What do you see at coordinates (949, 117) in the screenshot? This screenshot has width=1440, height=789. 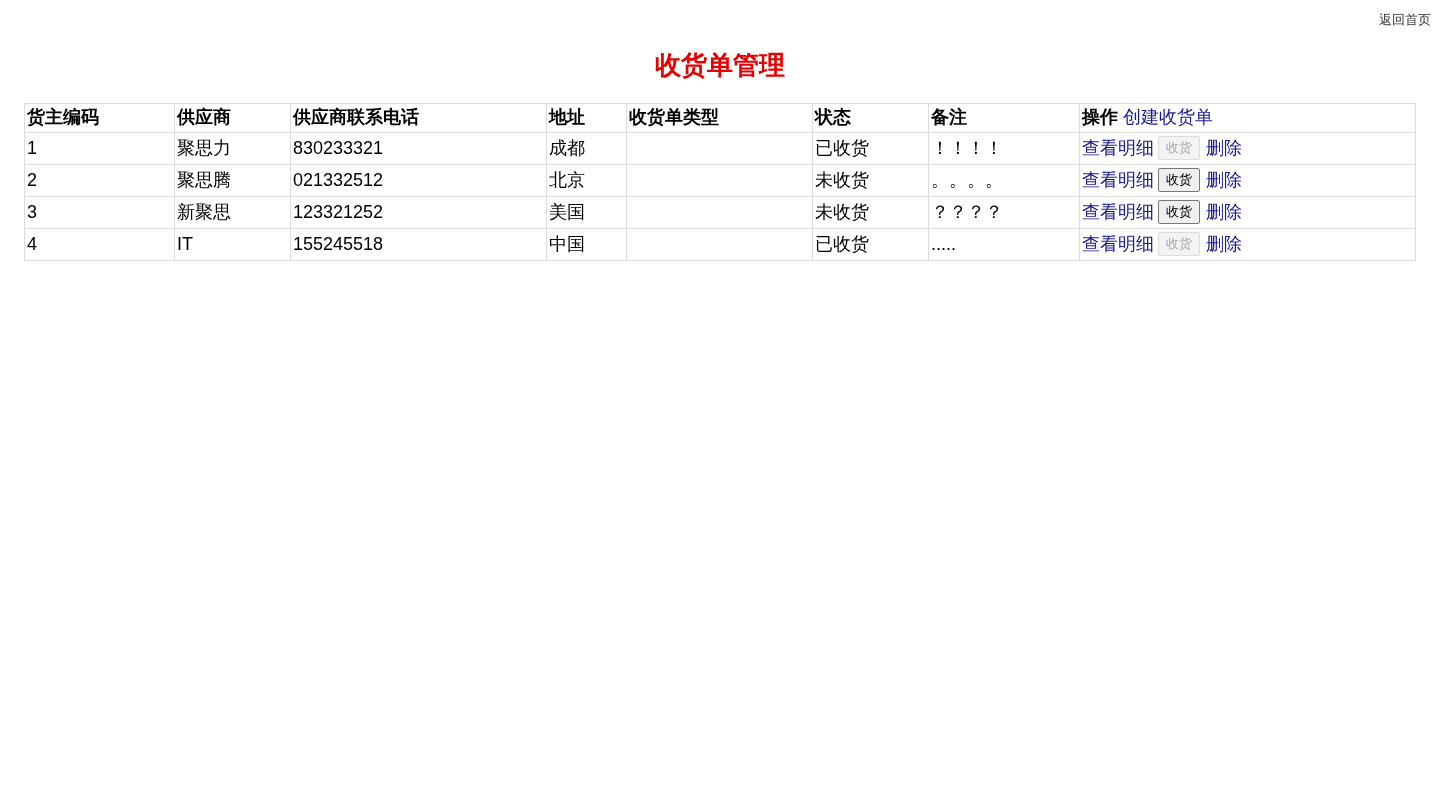 I see `column-header: 备注` at bounding box center [949, 117].